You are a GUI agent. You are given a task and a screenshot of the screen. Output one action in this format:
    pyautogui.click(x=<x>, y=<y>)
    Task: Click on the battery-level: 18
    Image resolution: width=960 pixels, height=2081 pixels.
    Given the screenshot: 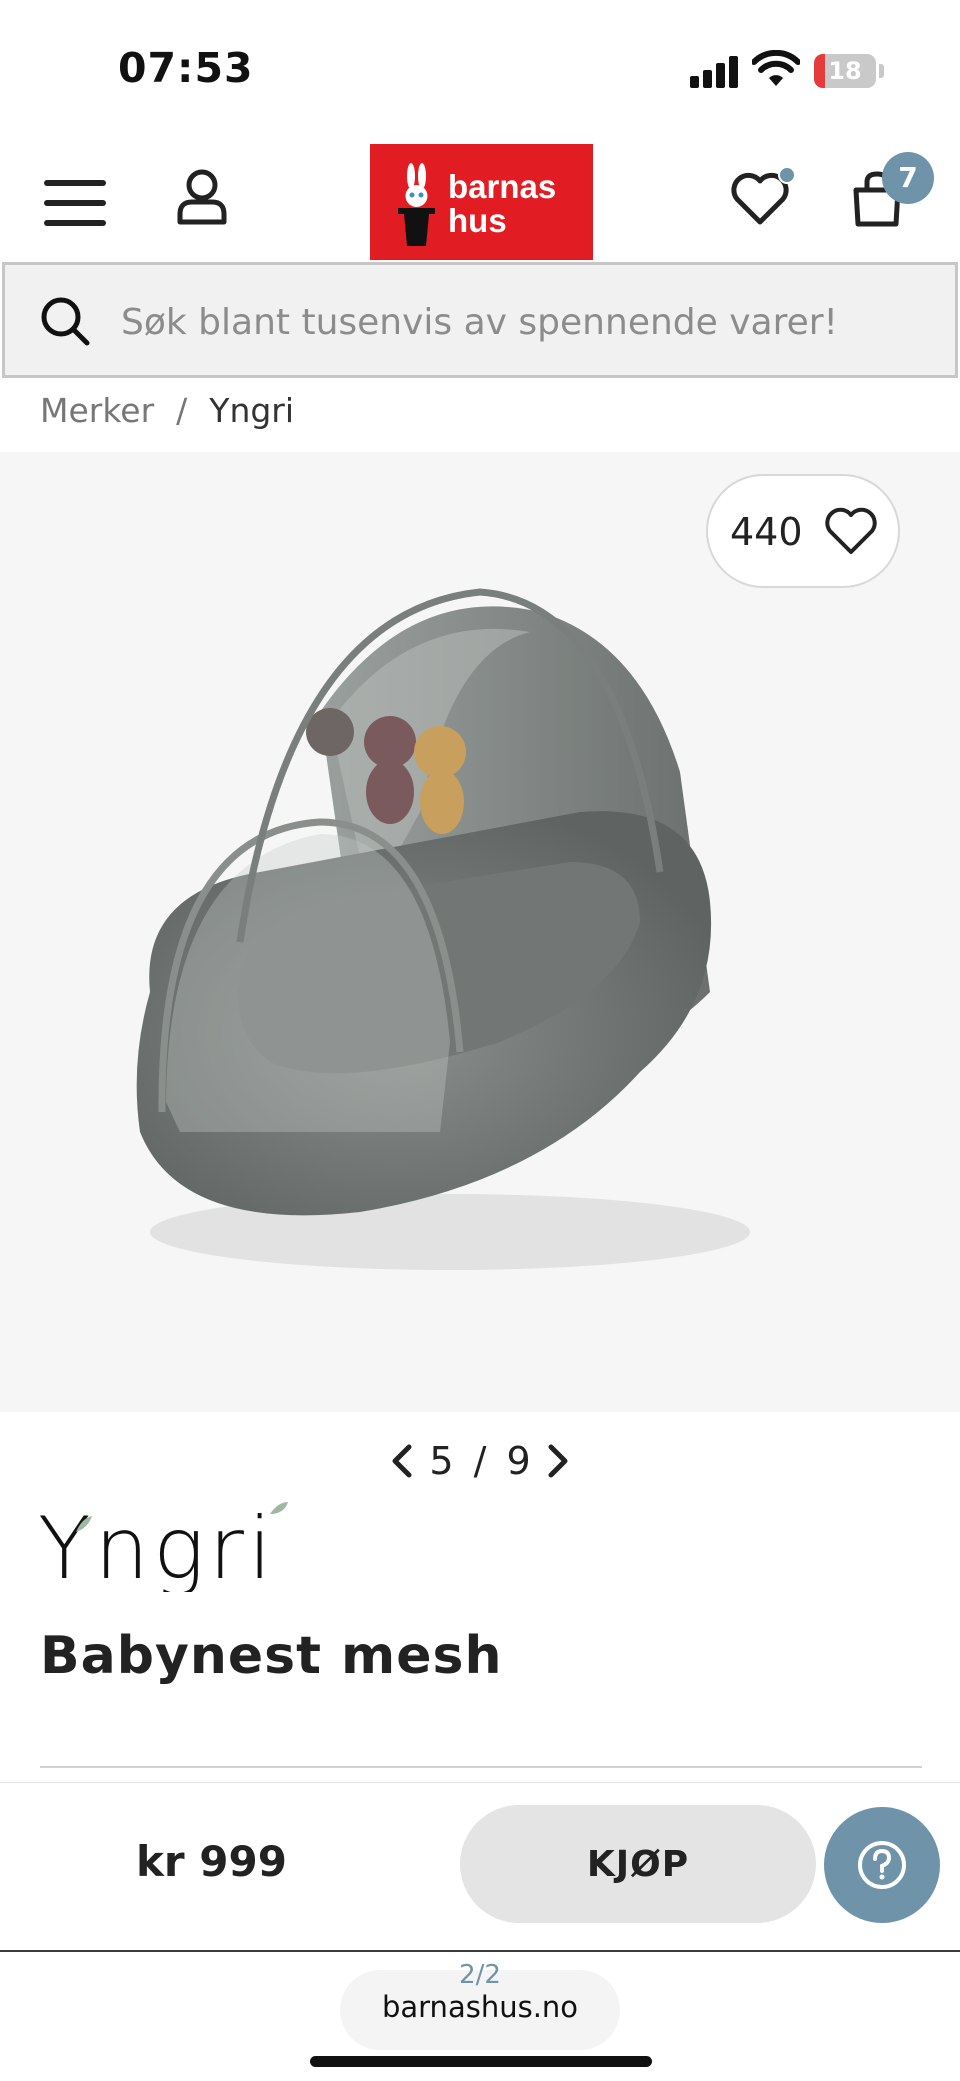 What is the action you would take?
    pyautogui.click(x=845, y=71)
    